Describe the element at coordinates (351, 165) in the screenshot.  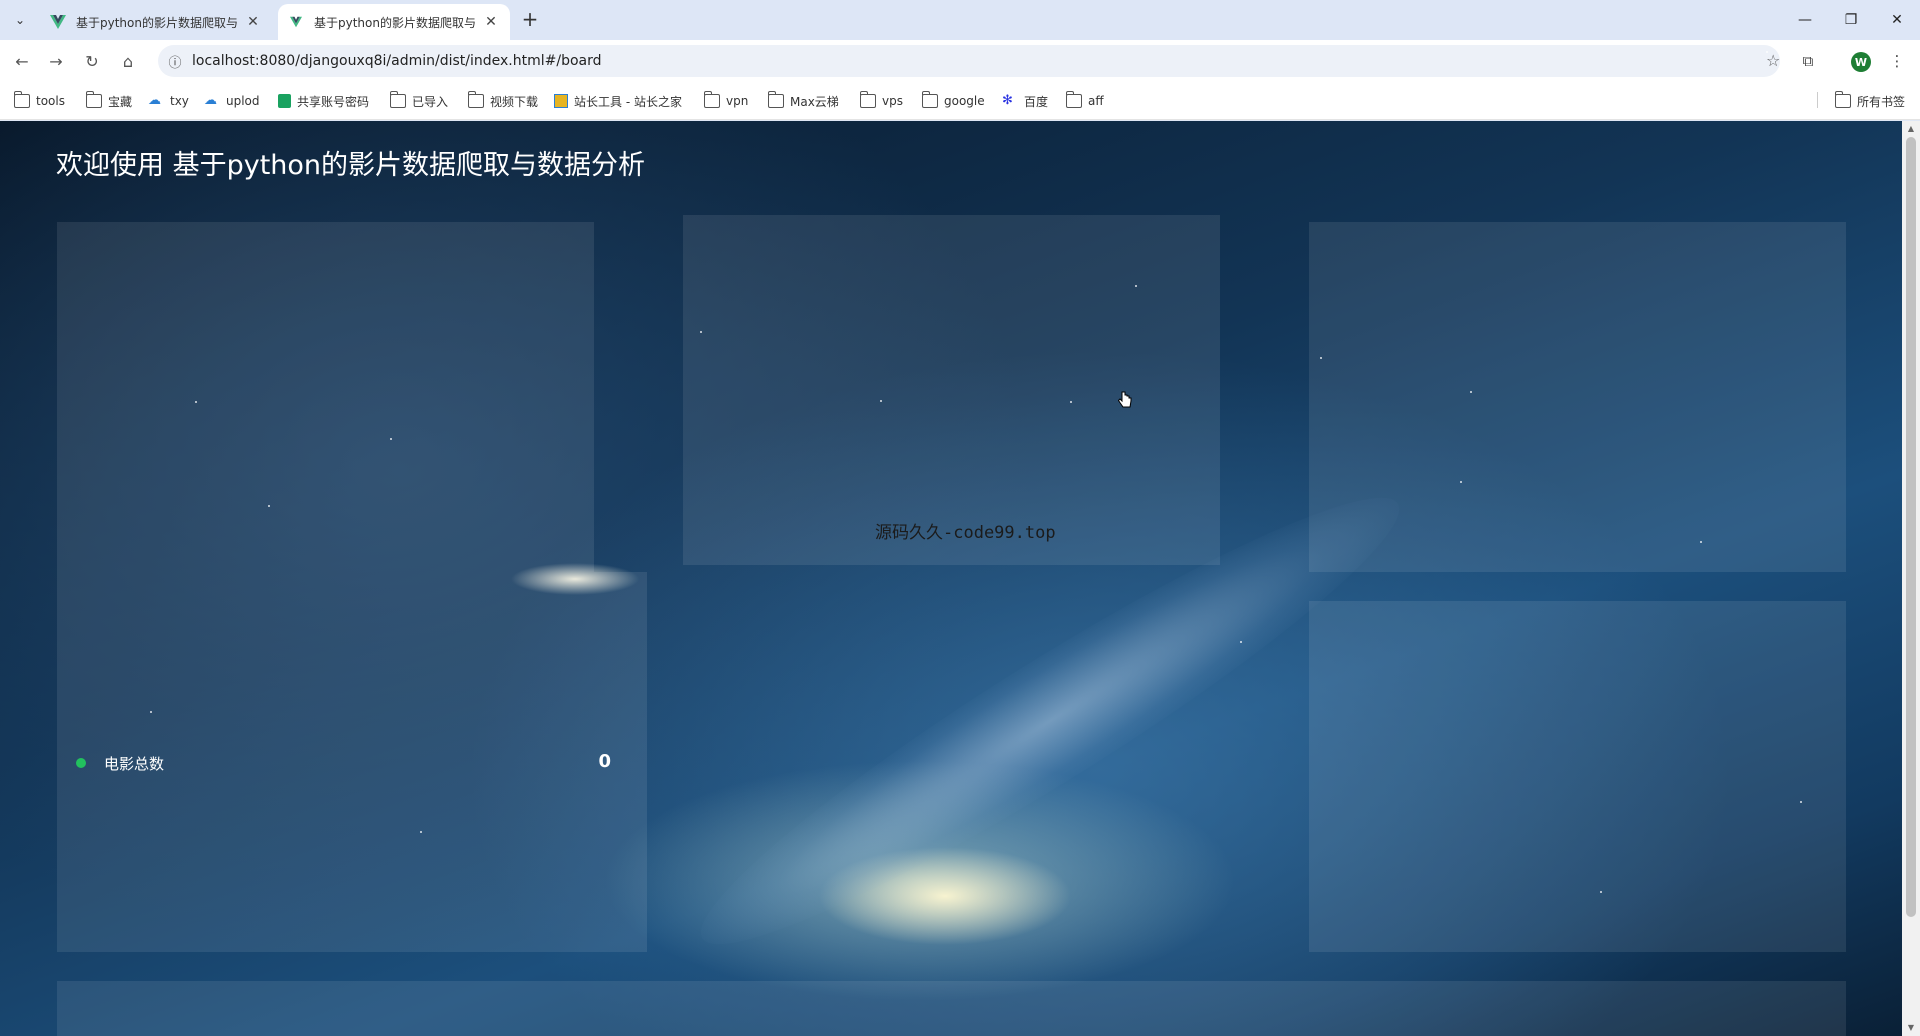
I see `page-title: 欢迎使用 基于python的影片数据爬取与数据分析` at that location.